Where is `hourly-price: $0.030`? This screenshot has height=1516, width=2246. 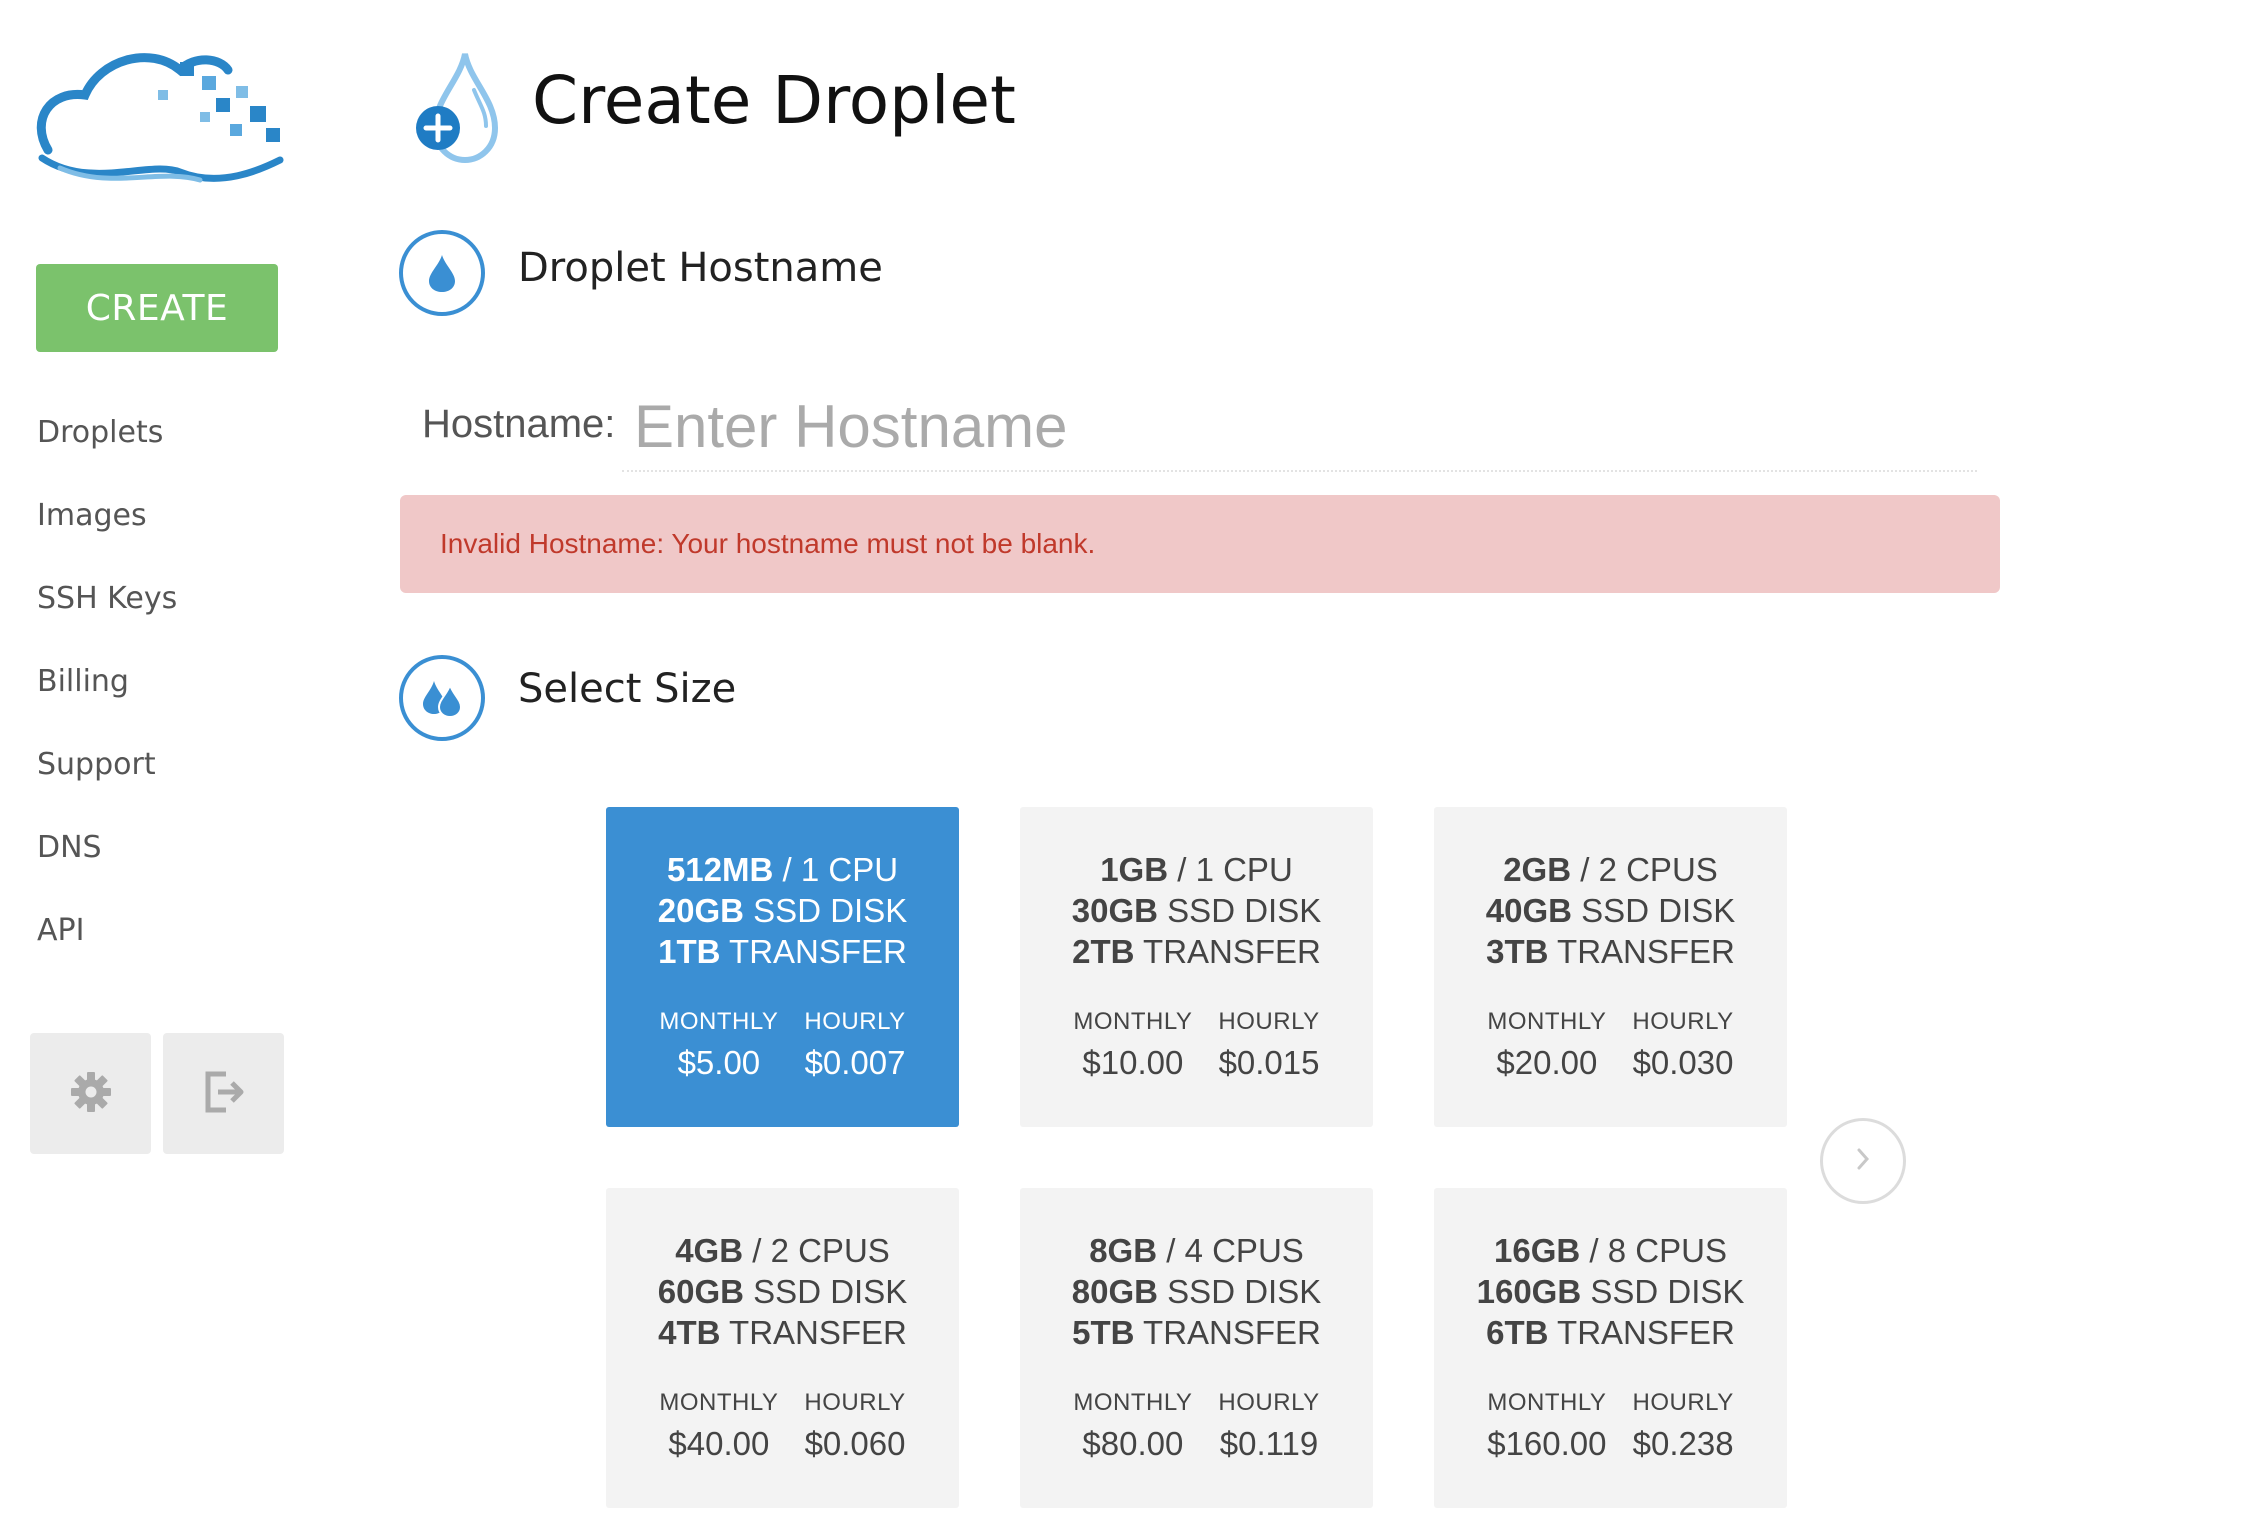 hourly-price: $0.030 is located at coordinates (1683, 1062).